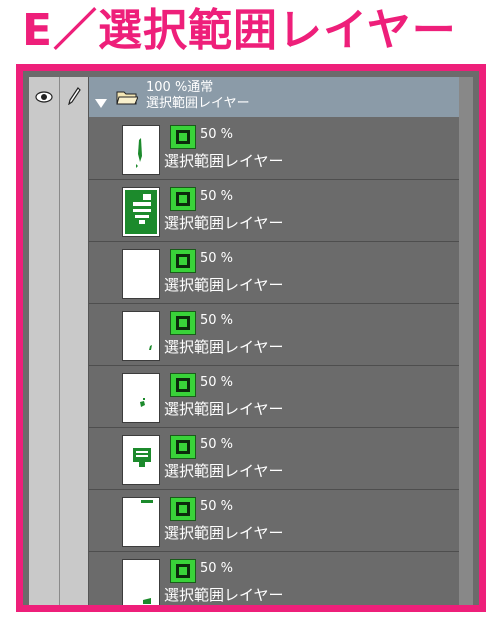 Image resolution: width=500 pixels, height=625 pixels. Describe the element at coordinates (101, 102) in the screenshot. I see `triangle-down-icon` at that location.